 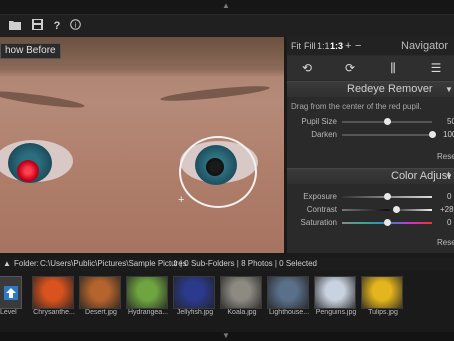 I want to click on thumbnail-caption: Tulips.jpg, so click(x=383, y=312).